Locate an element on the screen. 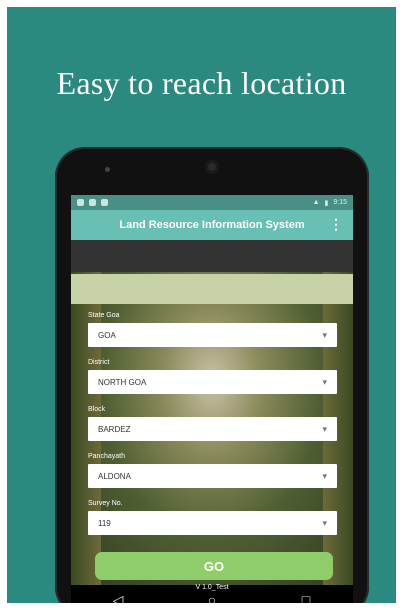 The image size is (403, 610). app-bar: Land Resource Information System ⋮ is located at coordinates (212, 225).